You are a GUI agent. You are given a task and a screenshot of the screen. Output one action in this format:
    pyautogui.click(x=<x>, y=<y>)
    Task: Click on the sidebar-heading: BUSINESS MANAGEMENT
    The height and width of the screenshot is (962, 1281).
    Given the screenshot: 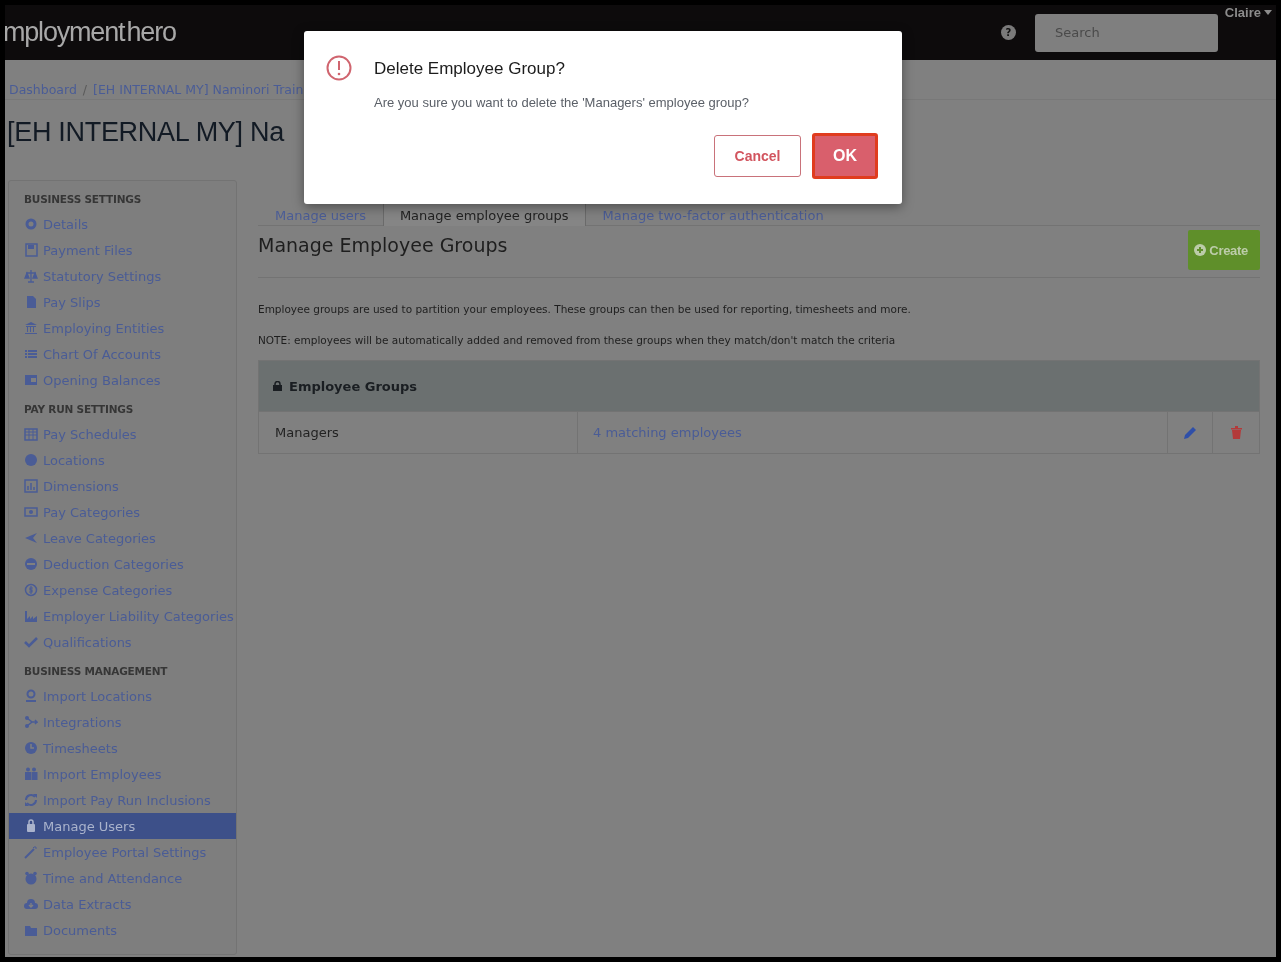 What is the action you would take?
    pyautogui.click(x=96, y=672)
    